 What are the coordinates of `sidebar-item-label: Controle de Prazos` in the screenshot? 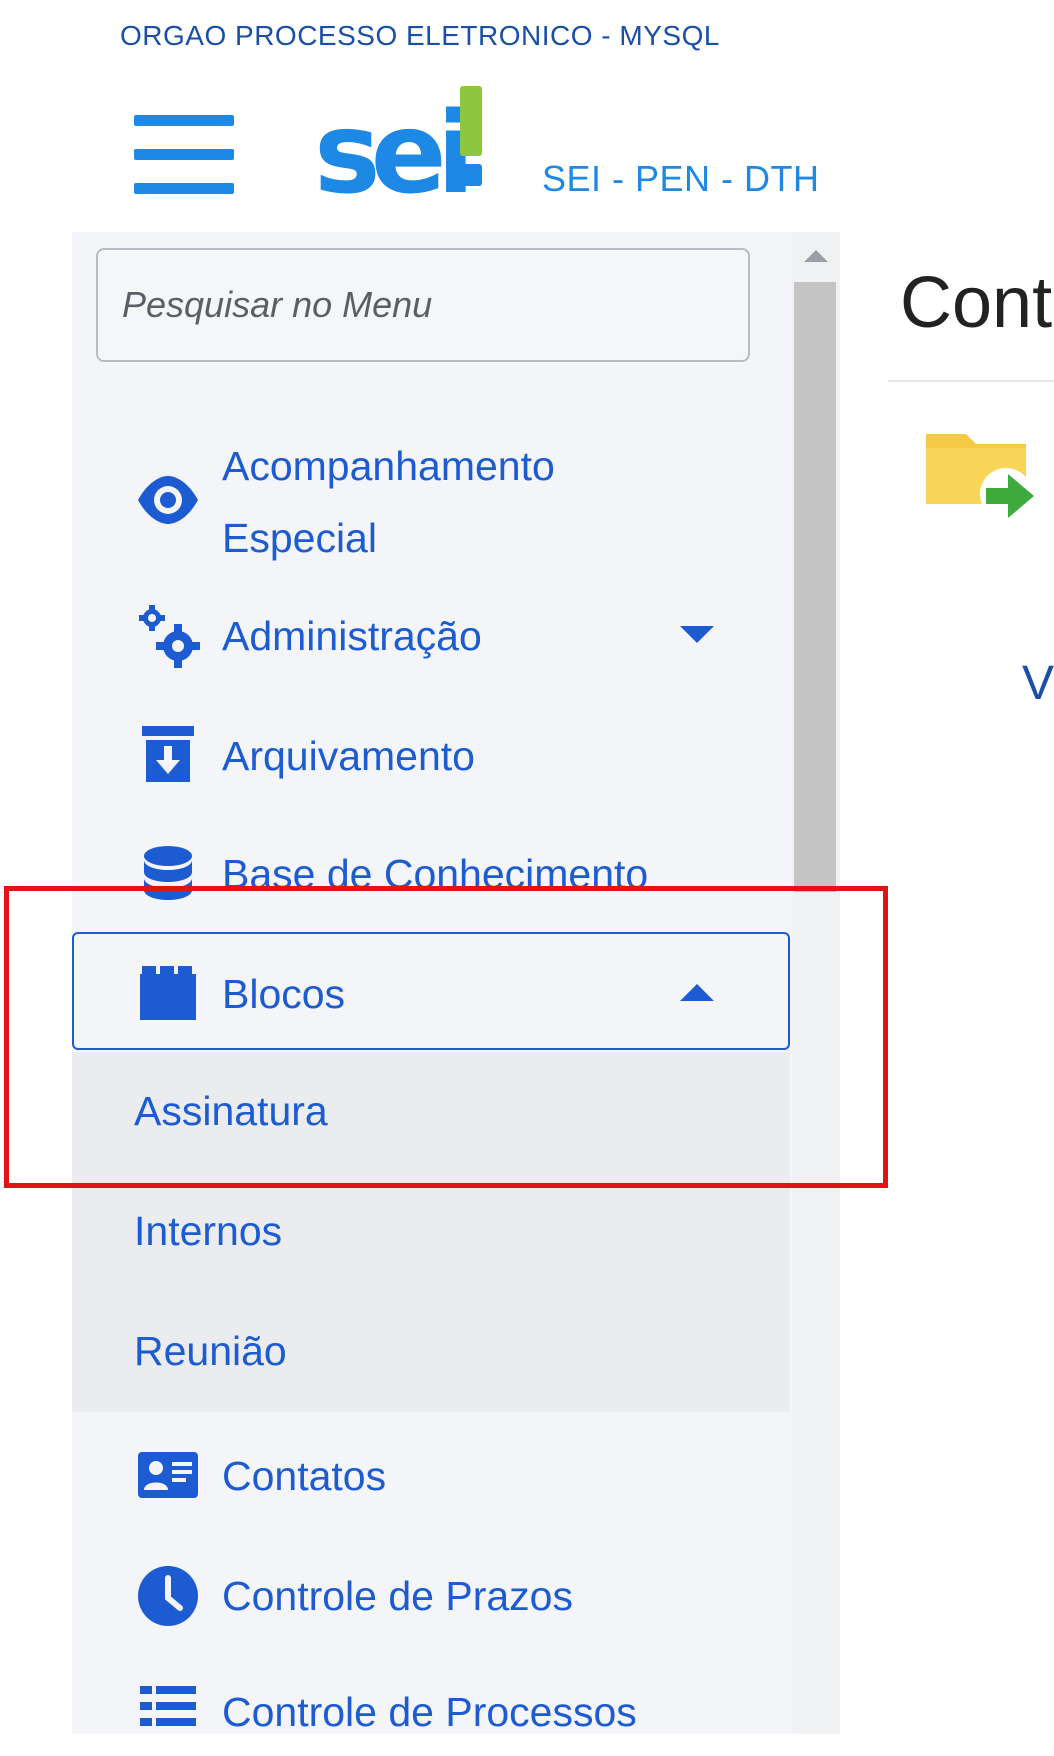 It's located at (397, 1596).